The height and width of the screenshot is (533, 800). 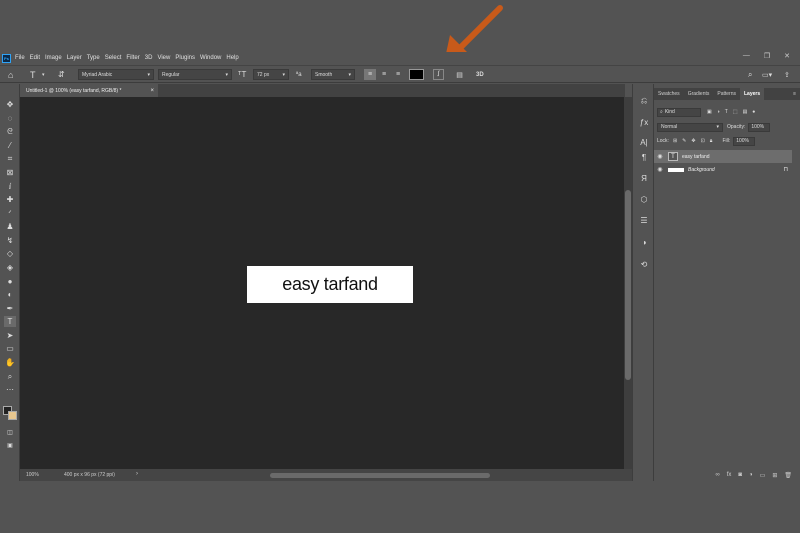 I want to click on workspace-icon: ▭▾, so click(x=767, y=74).